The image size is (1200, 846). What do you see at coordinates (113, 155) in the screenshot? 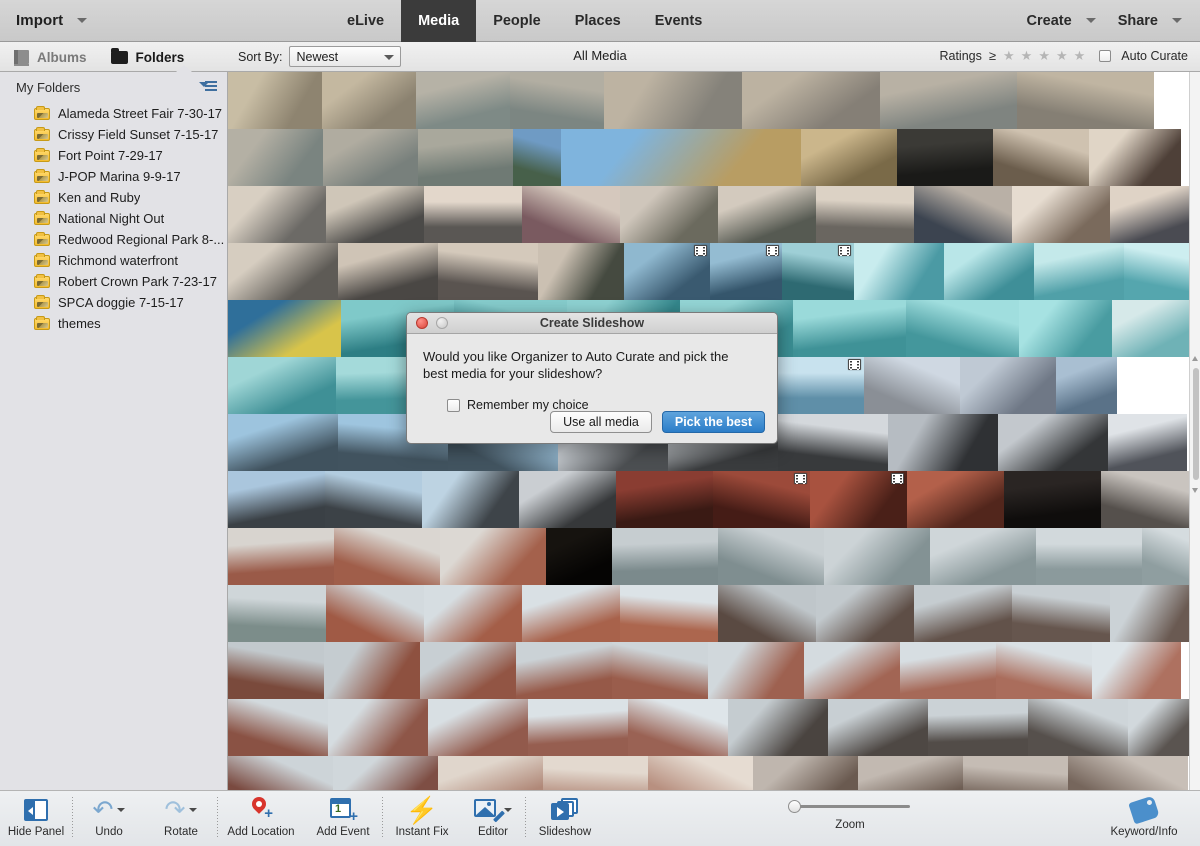
I see `folder-list-item: Fort Point 7-29-17` at bounding box center [113, 155].